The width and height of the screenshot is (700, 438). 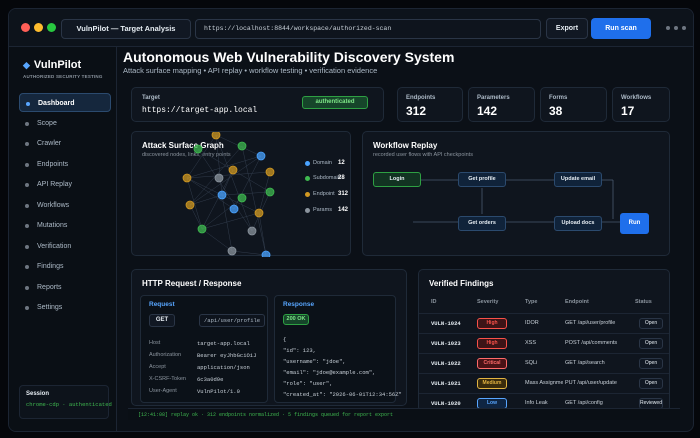 I want to click on maximize-window-dot, so click(x=51, y=27).